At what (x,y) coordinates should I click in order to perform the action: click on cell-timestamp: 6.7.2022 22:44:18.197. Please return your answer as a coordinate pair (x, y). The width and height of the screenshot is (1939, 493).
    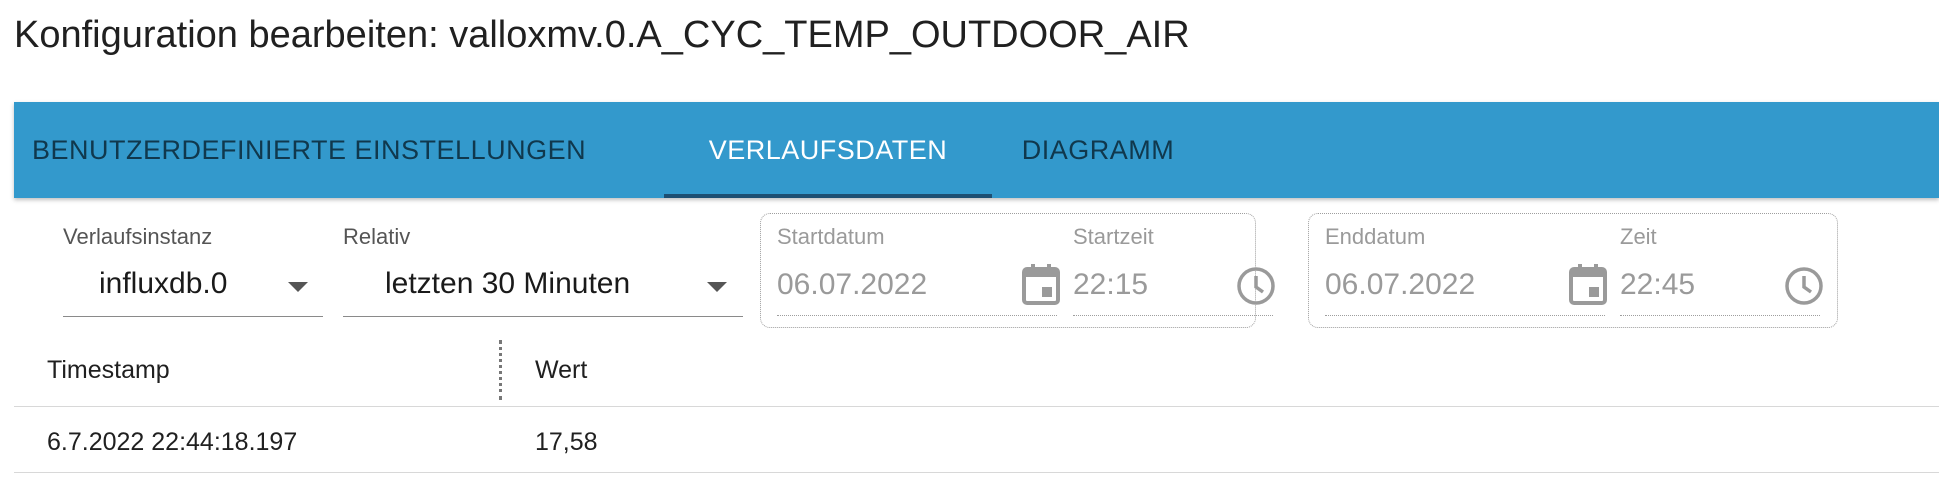
    Looking at the image, I should click on (172, 442).